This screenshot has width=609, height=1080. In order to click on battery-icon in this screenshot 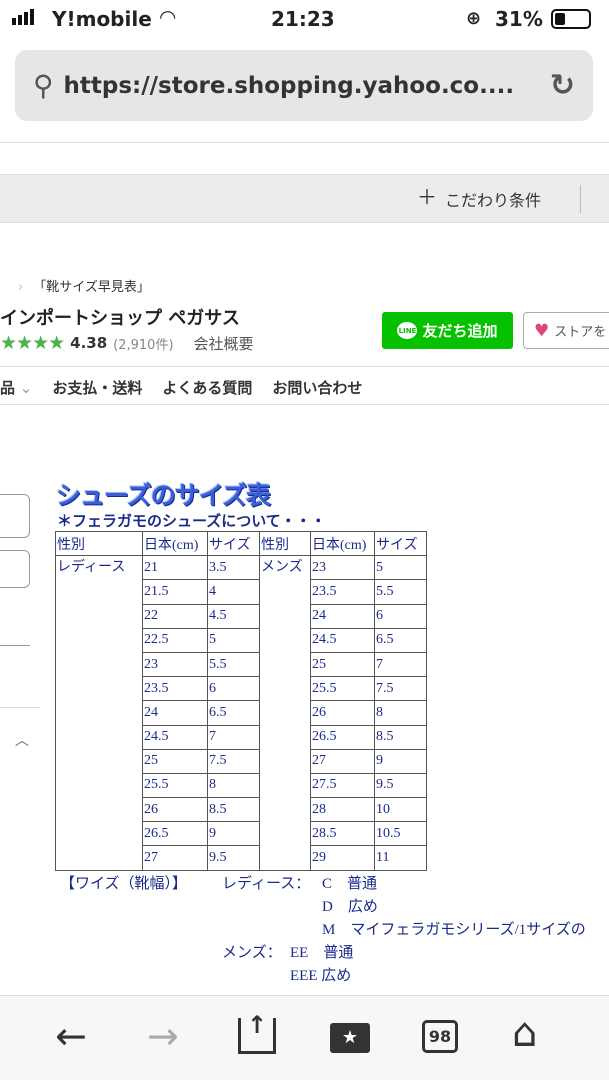, I will do `click(571, 19)`.